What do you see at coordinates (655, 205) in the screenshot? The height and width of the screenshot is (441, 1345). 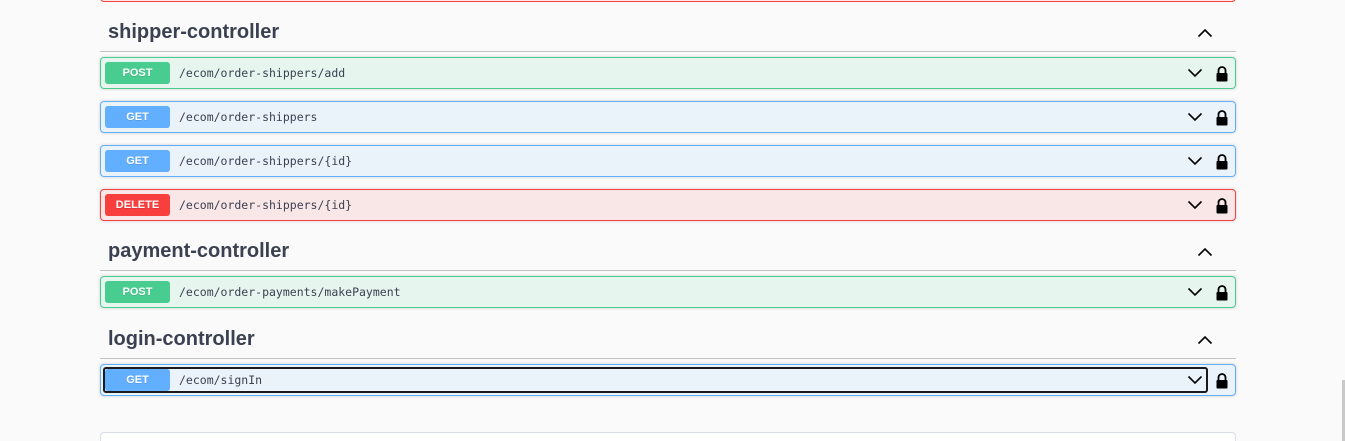 I see `operation-summary: DELETE /ecom/order-shippers/{id}` at bounding box center [655, 205].